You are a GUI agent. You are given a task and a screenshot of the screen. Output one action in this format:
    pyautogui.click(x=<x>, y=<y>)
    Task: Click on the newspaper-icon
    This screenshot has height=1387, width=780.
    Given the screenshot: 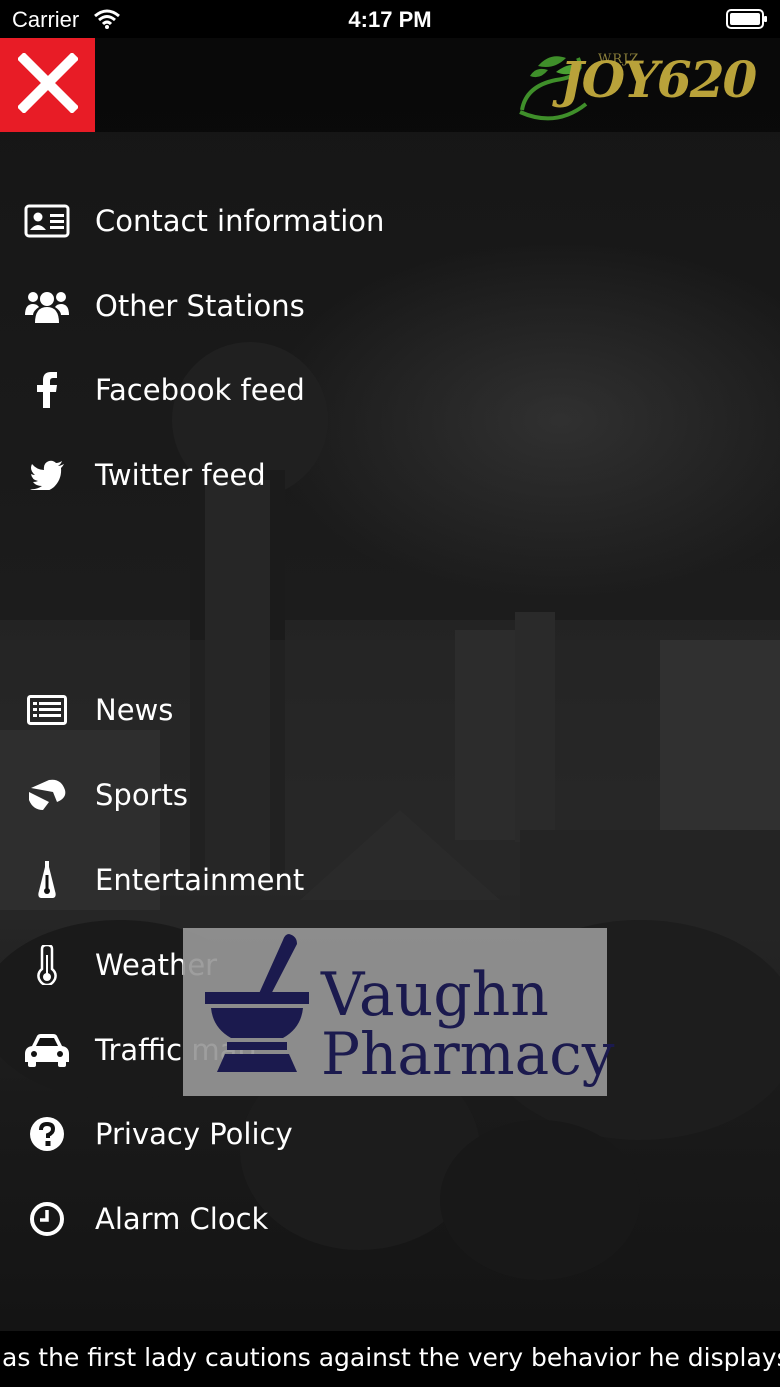 What is the action you would take?
    pyautogui.click(x=47, y=710)
    